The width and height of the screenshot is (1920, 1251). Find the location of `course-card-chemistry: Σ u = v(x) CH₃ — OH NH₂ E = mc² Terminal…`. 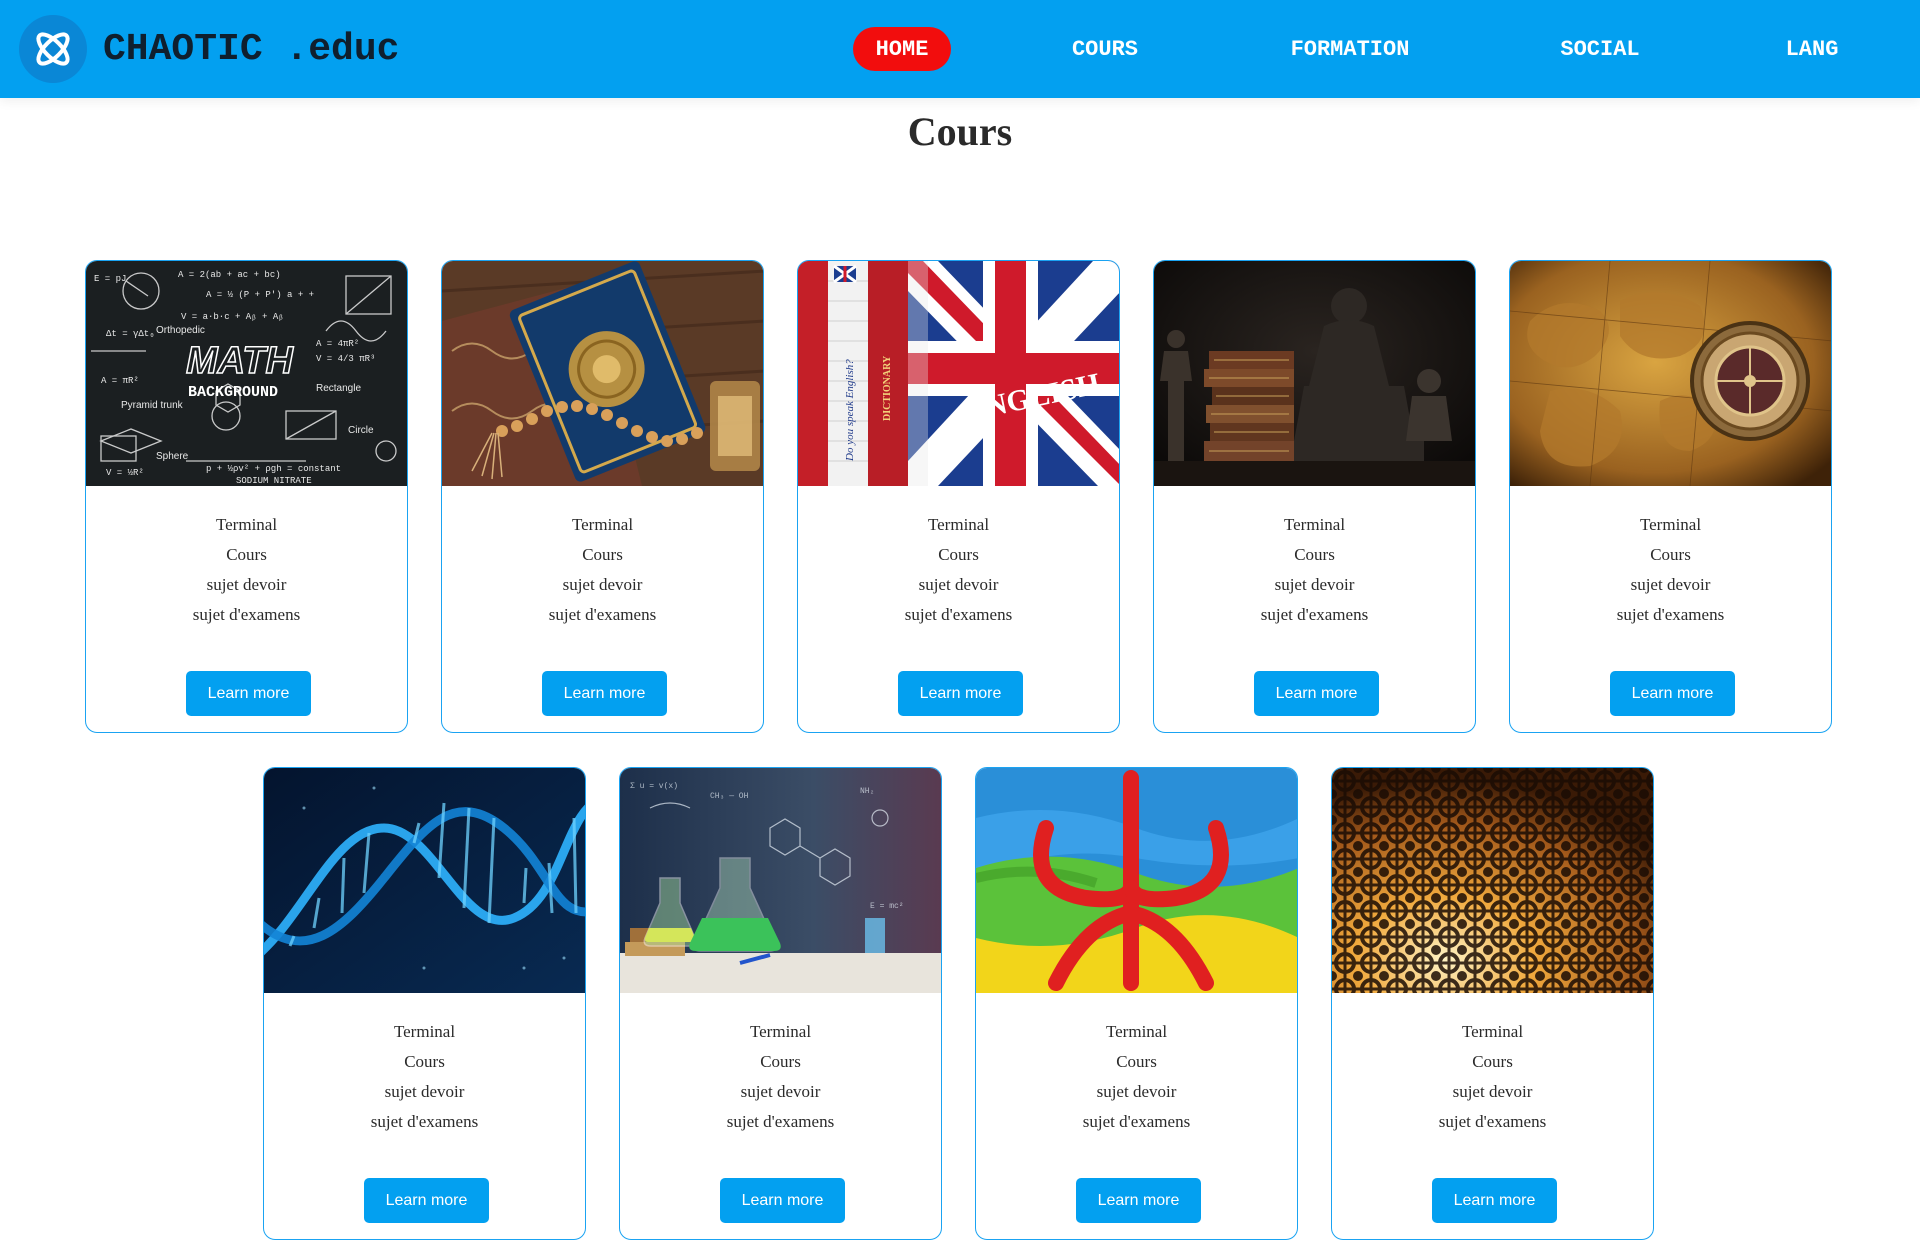

course-card-chemistry: Σ u = v(x) CH₃ — OH NH₂ E = mc² Terminal… is located at coordinates (780, 1003).